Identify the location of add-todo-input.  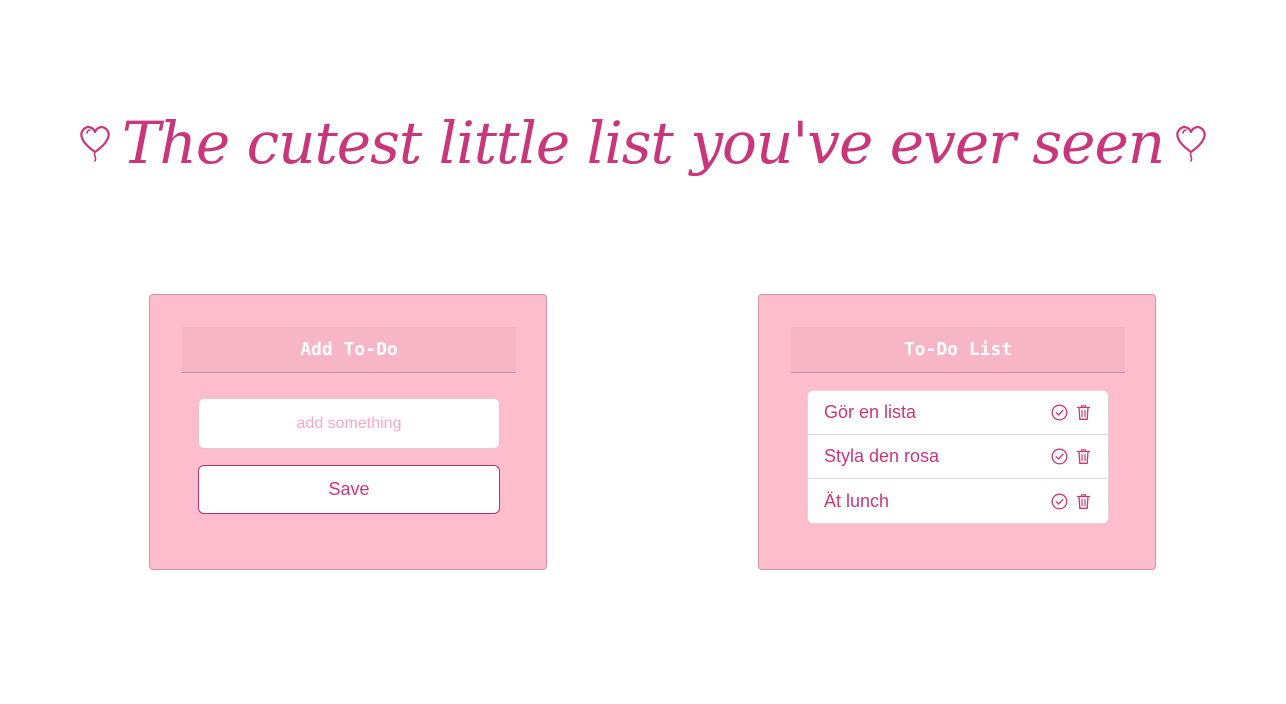
(349, 423).